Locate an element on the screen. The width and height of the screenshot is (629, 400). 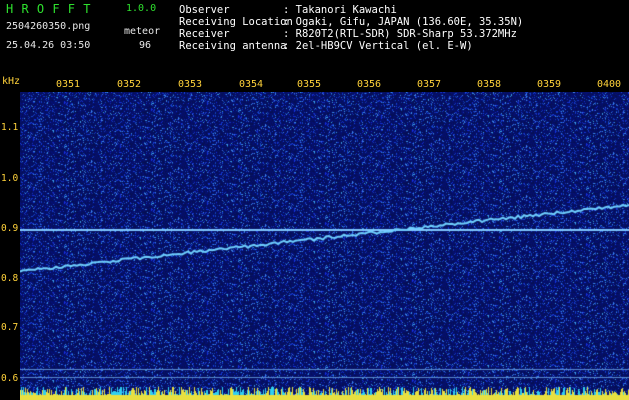
freq-tick-1-1: 1.1 is located at coordinates (10, 127).